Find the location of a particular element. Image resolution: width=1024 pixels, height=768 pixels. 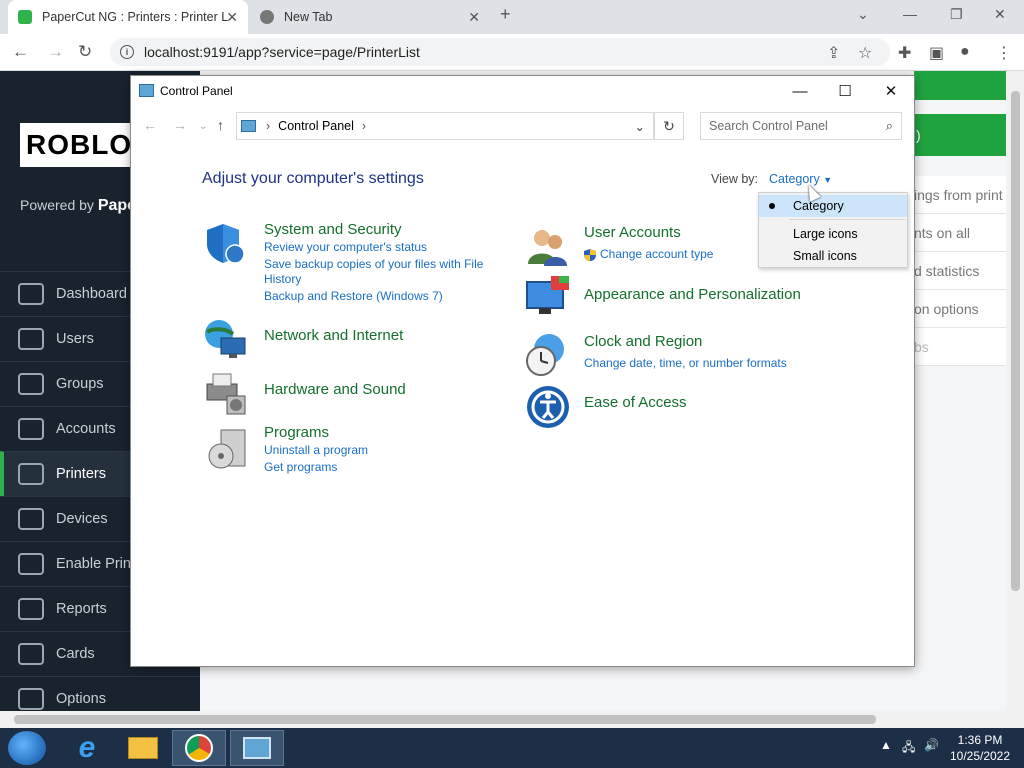

groups-icon is located at coordinates (31, 384).